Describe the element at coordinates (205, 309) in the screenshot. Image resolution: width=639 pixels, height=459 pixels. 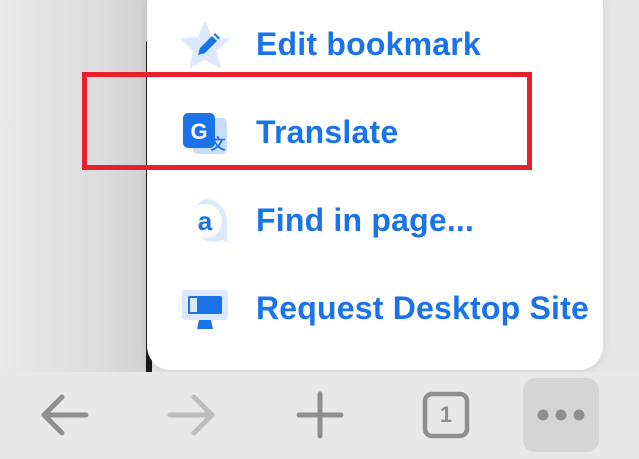
I see `desktop-site-icon` at that location.